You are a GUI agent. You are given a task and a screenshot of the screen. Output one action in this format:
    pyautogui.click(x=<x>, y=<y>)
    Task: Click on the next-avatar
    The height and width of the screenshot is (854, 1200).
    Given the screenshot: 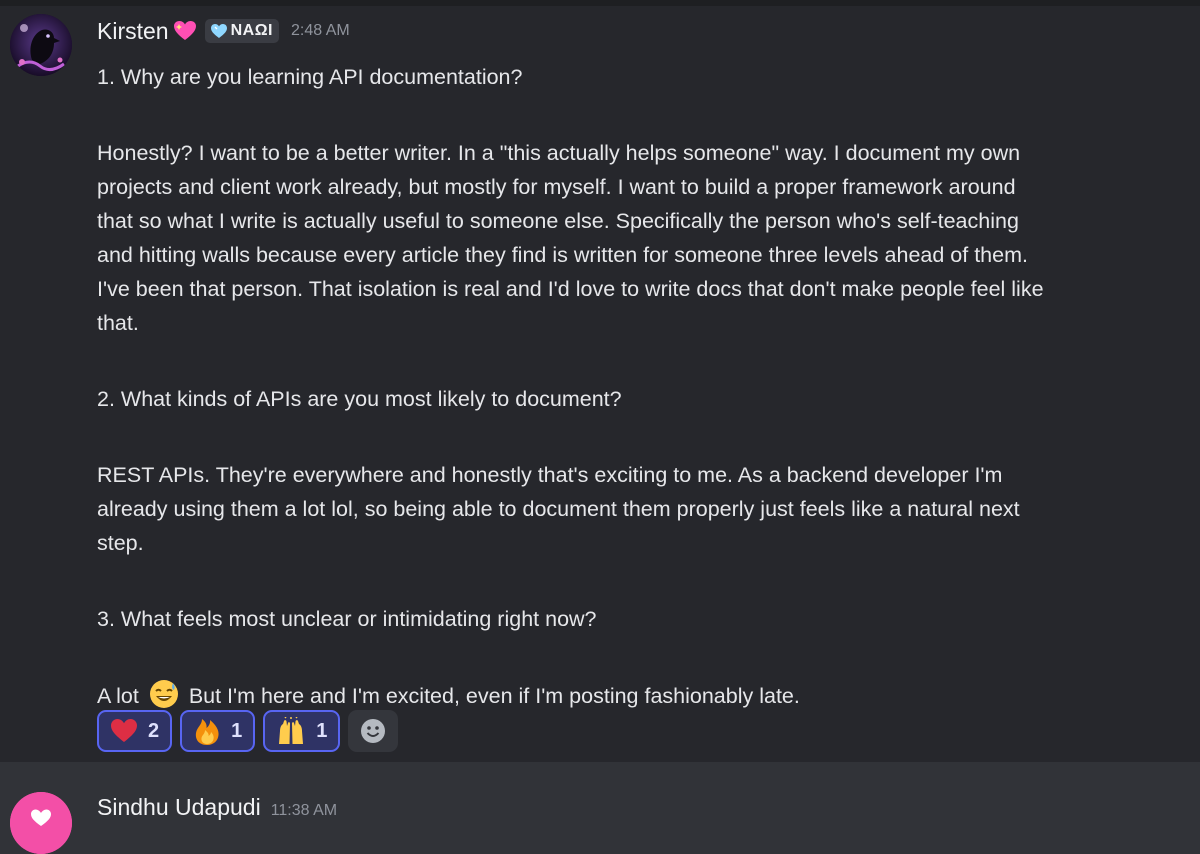 What is the action you would take?
    pyautogui.click(x=41, y=823)
    